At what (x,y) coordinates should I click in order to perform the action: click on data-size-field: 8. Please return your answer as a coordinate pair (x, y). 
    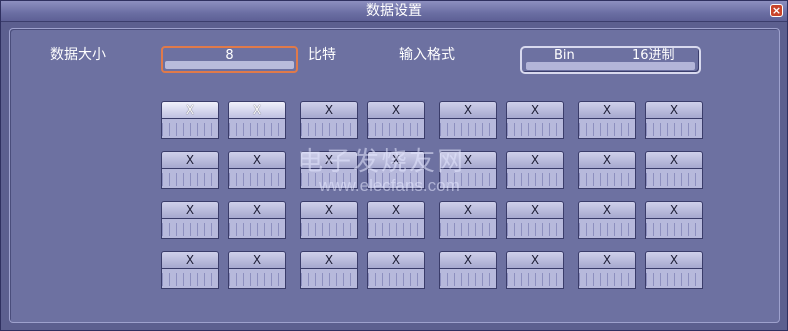
    Looking at the image, I should click on (229, 59).